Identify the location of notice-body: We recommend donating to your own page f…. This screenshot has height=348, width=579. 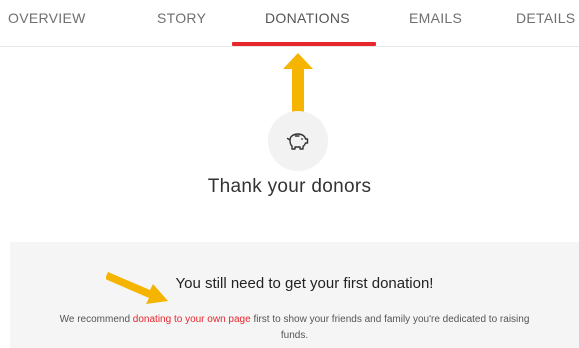
(294, 328).